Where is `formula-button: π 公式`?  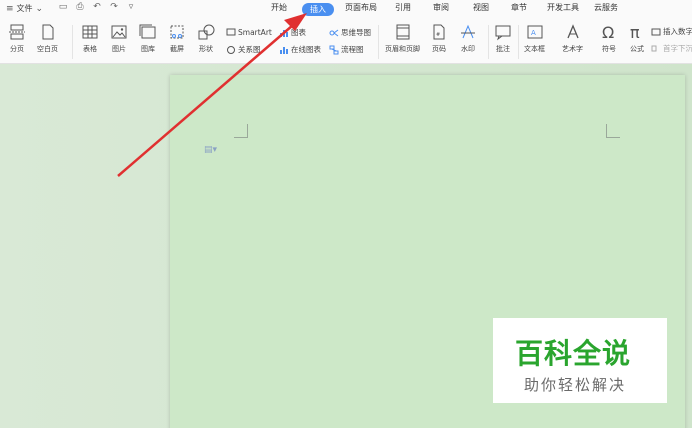
formula-button: π 公式 is located at coordinates (637, 38).